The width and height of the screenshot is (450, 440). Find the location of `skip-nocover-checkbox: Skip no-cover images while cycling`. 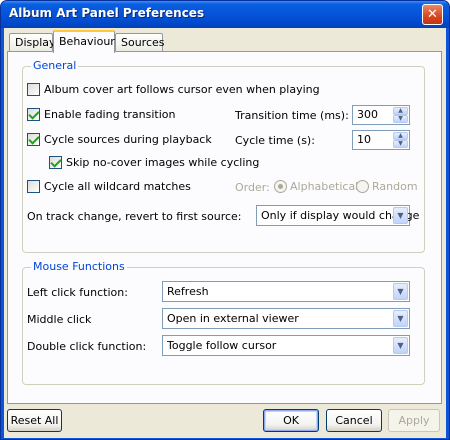

skip-nocover-checkbox: Skip no-cover images while cycling is located at coordinates (154, 163).